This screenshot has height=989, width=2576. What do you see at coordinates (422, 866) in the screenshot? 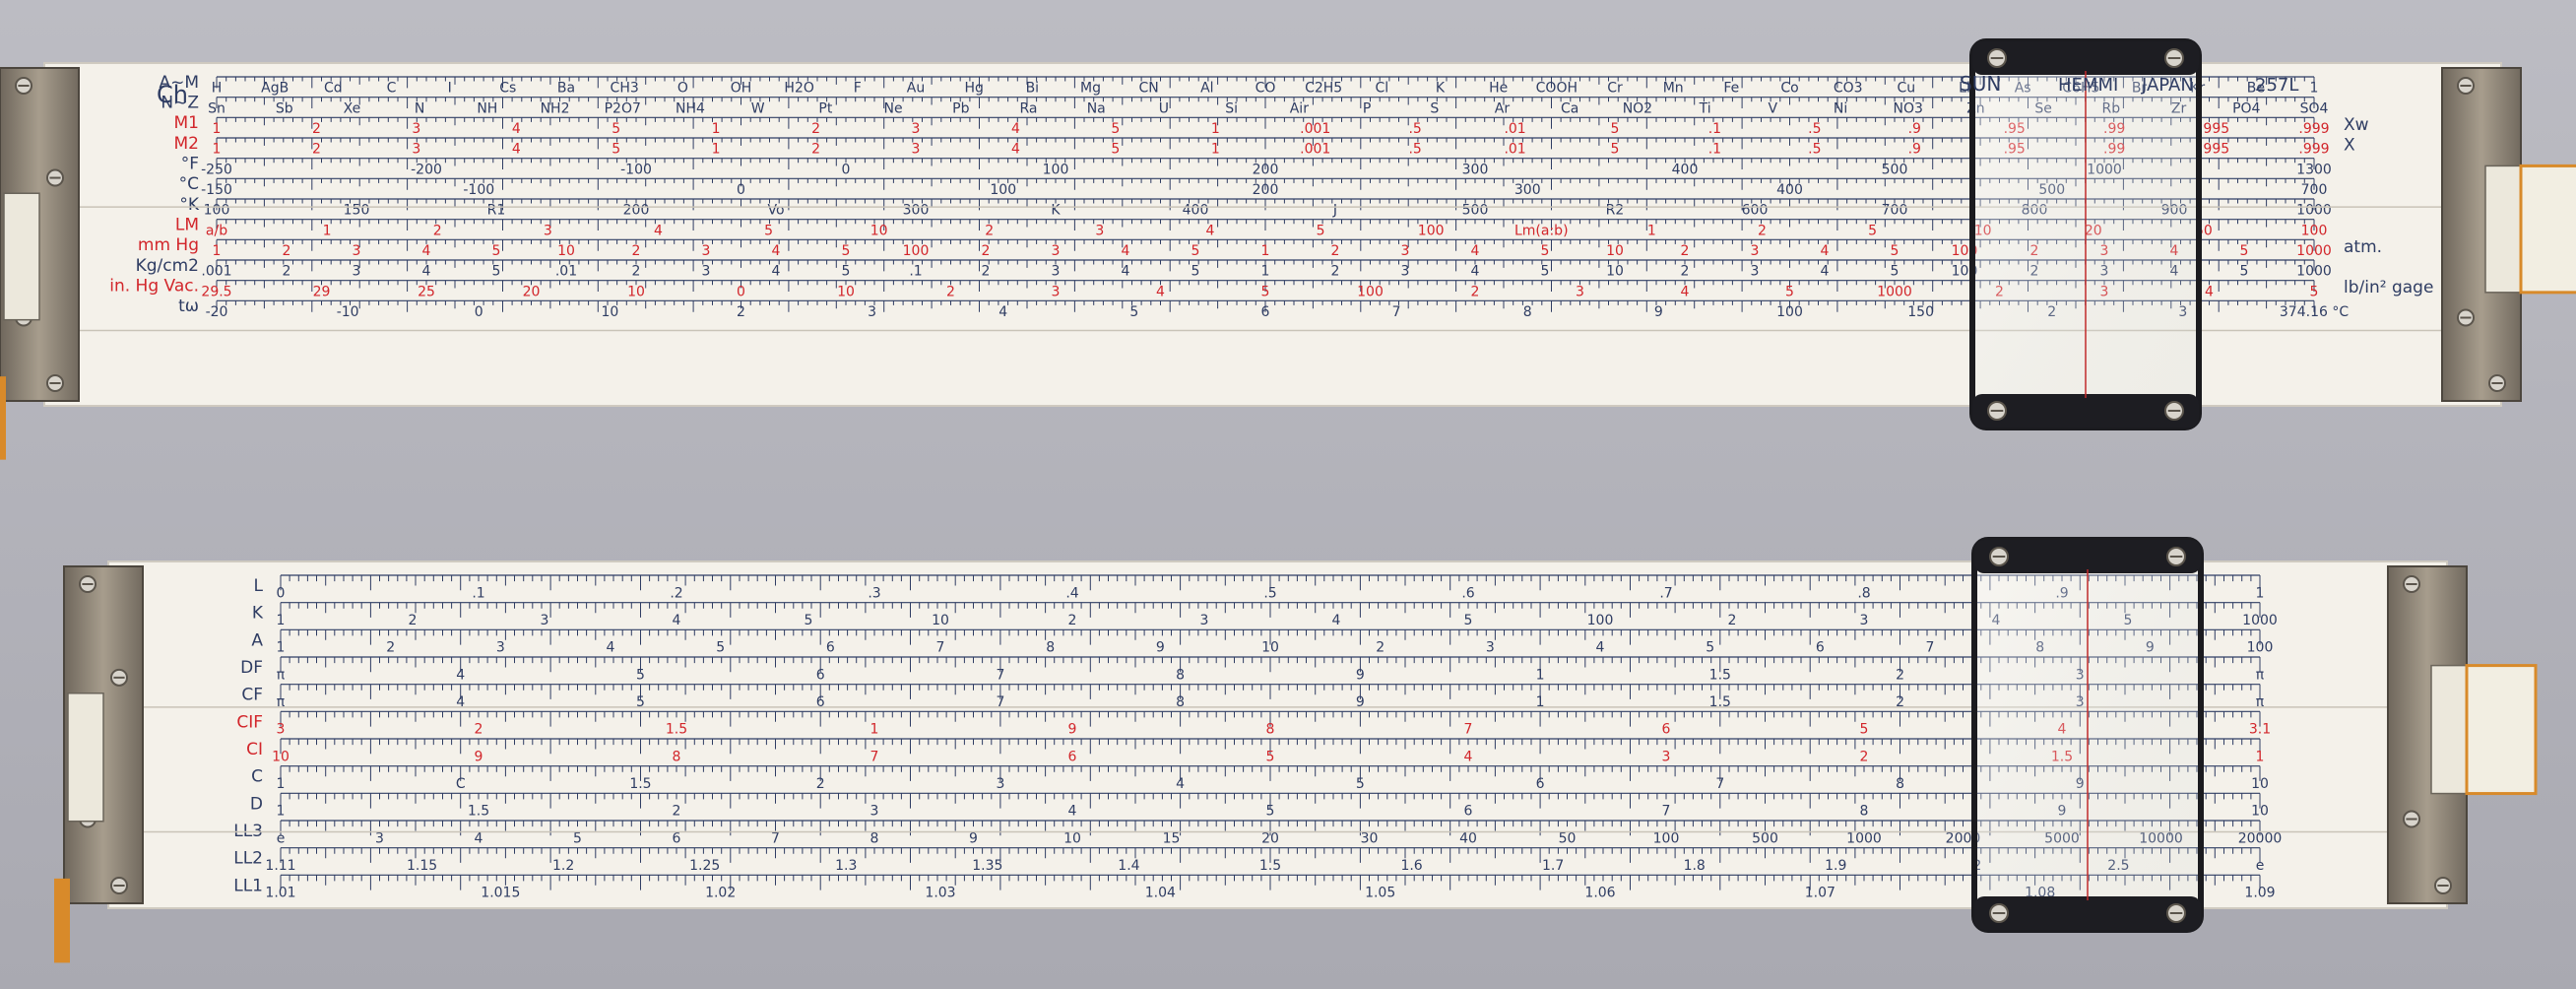
I see `tick-label: 1.15` at bounding box center [422, 866].